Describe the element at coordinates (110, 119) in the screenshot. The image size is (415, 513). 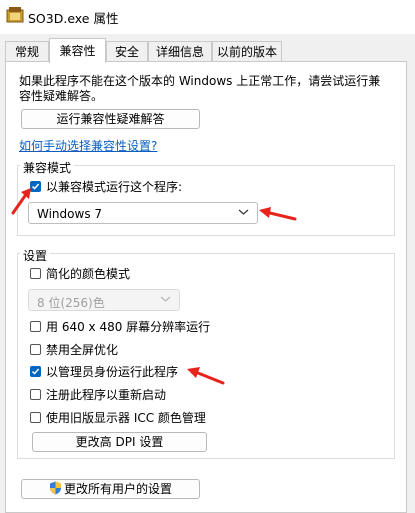
I see `run-troubleshooter-button: 运行兼容性疑难解答` at that location.